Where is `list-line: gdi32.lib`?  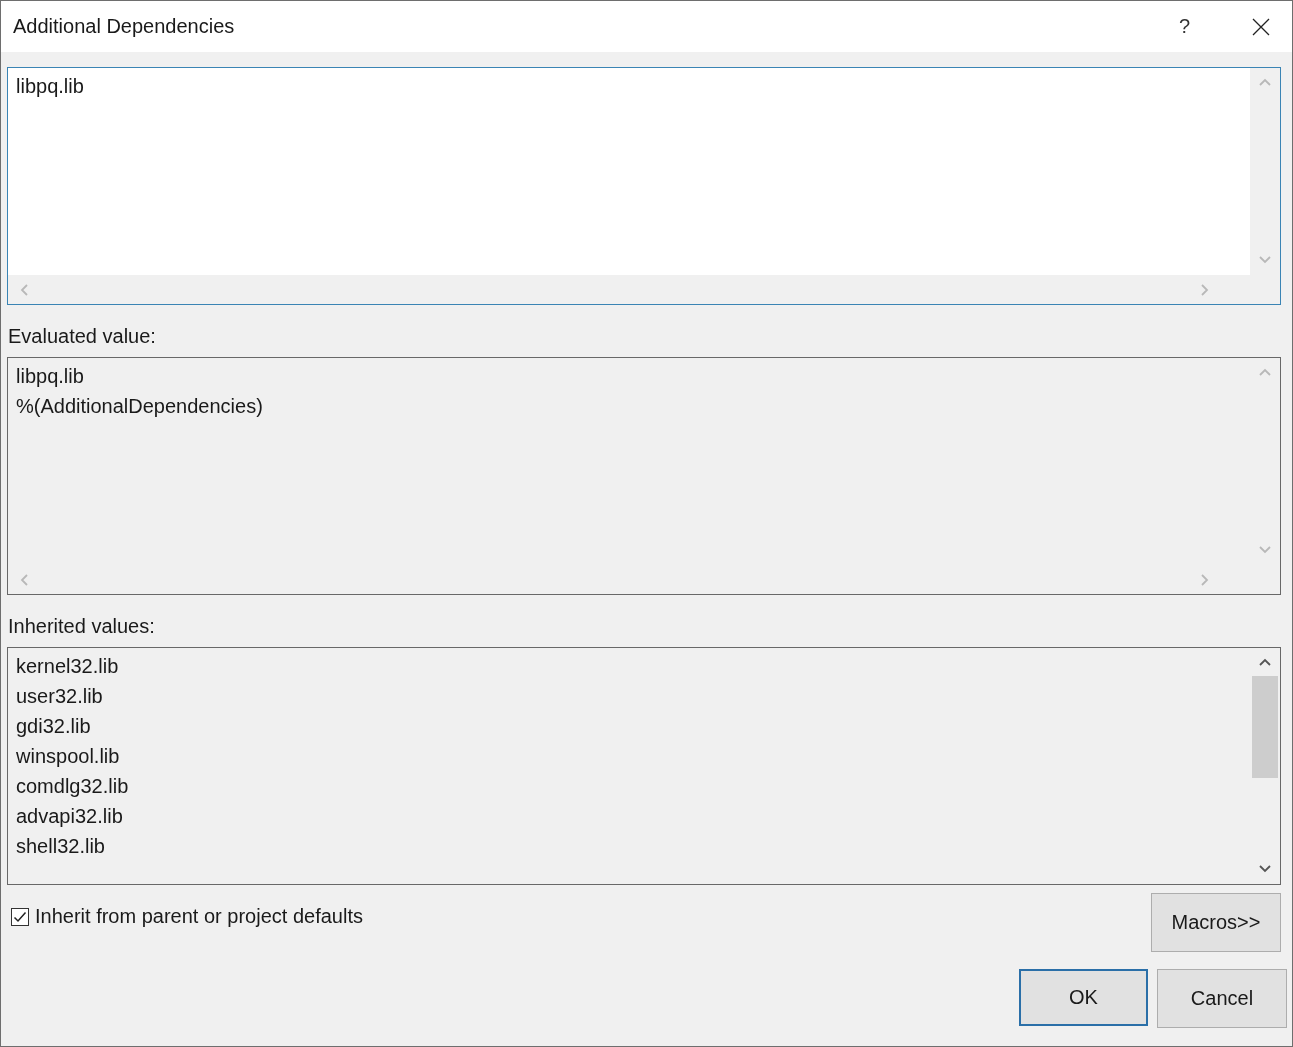 list-line: gdi32.lib is located at coordinates (54, 726).